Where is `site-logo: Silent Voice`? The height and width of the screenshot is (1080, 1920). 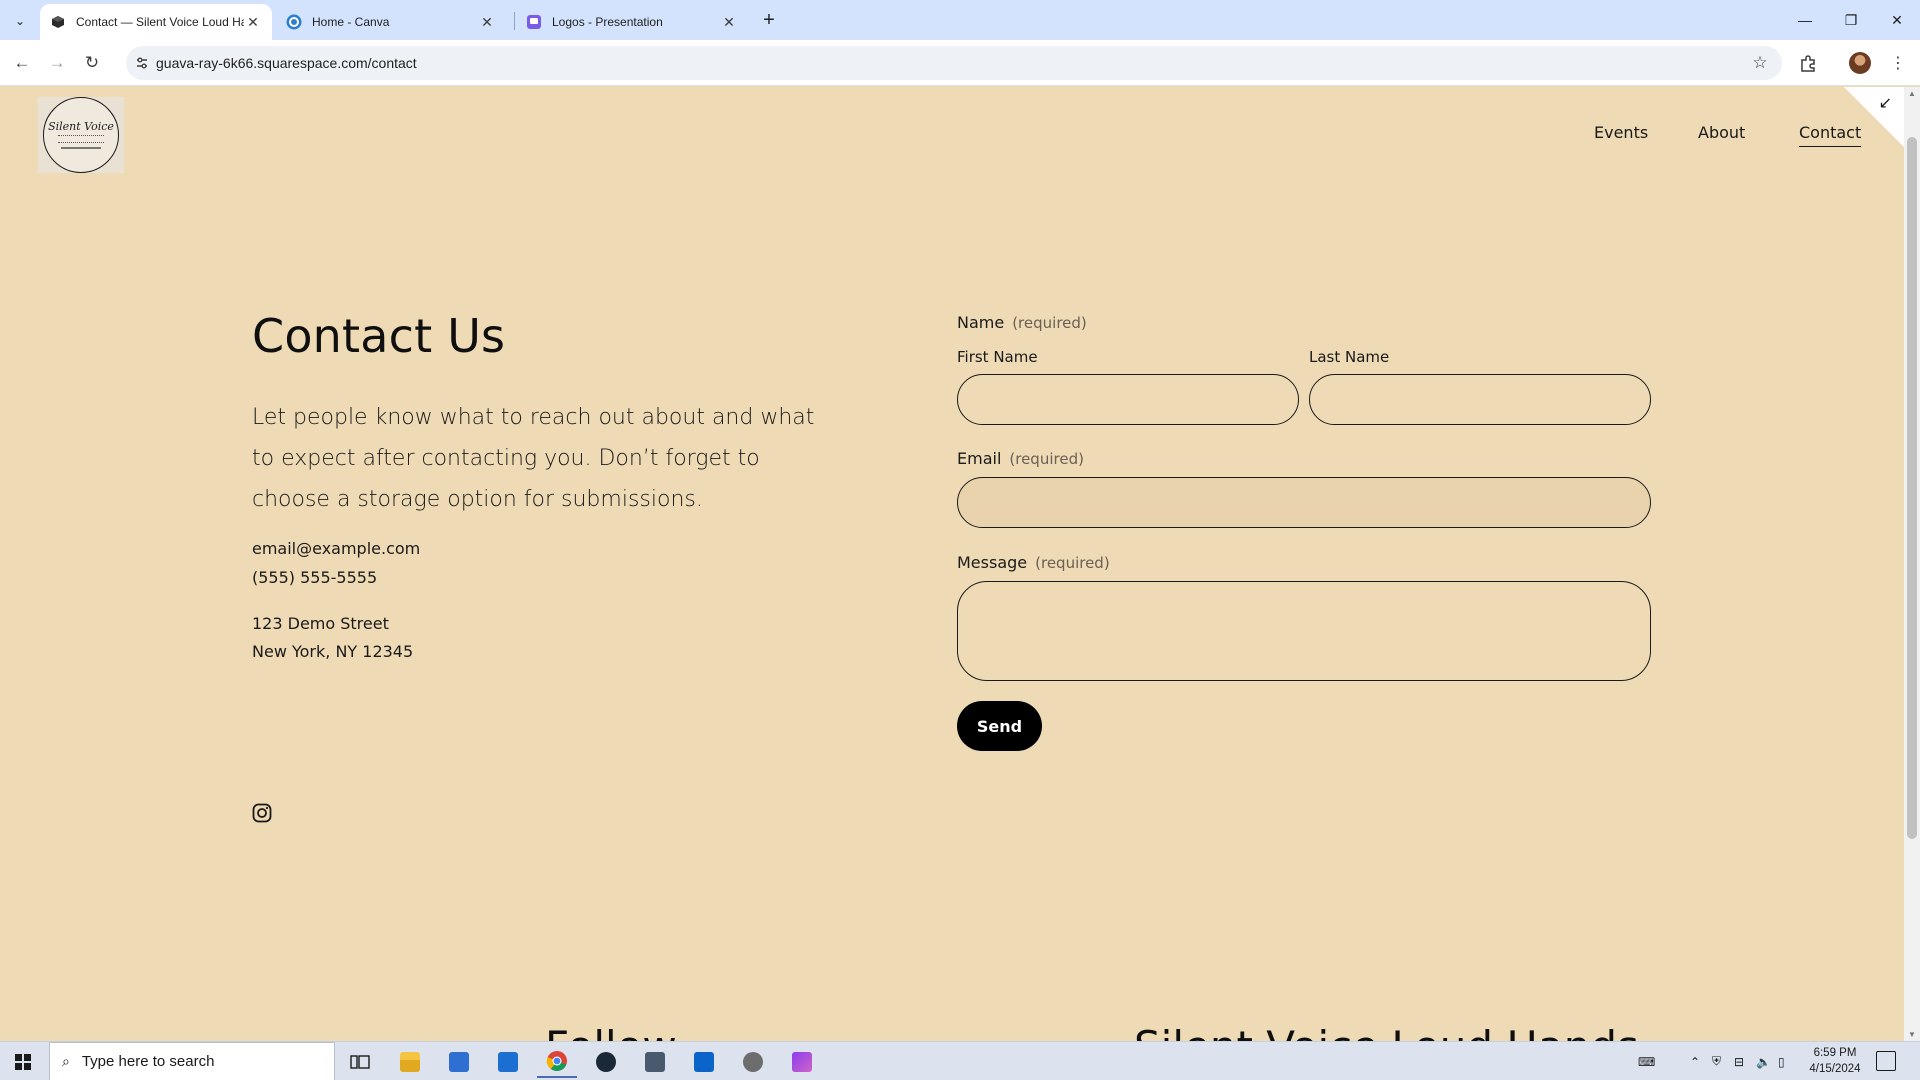 site-logo: Silent Voice is located at coordinates (81, 135).